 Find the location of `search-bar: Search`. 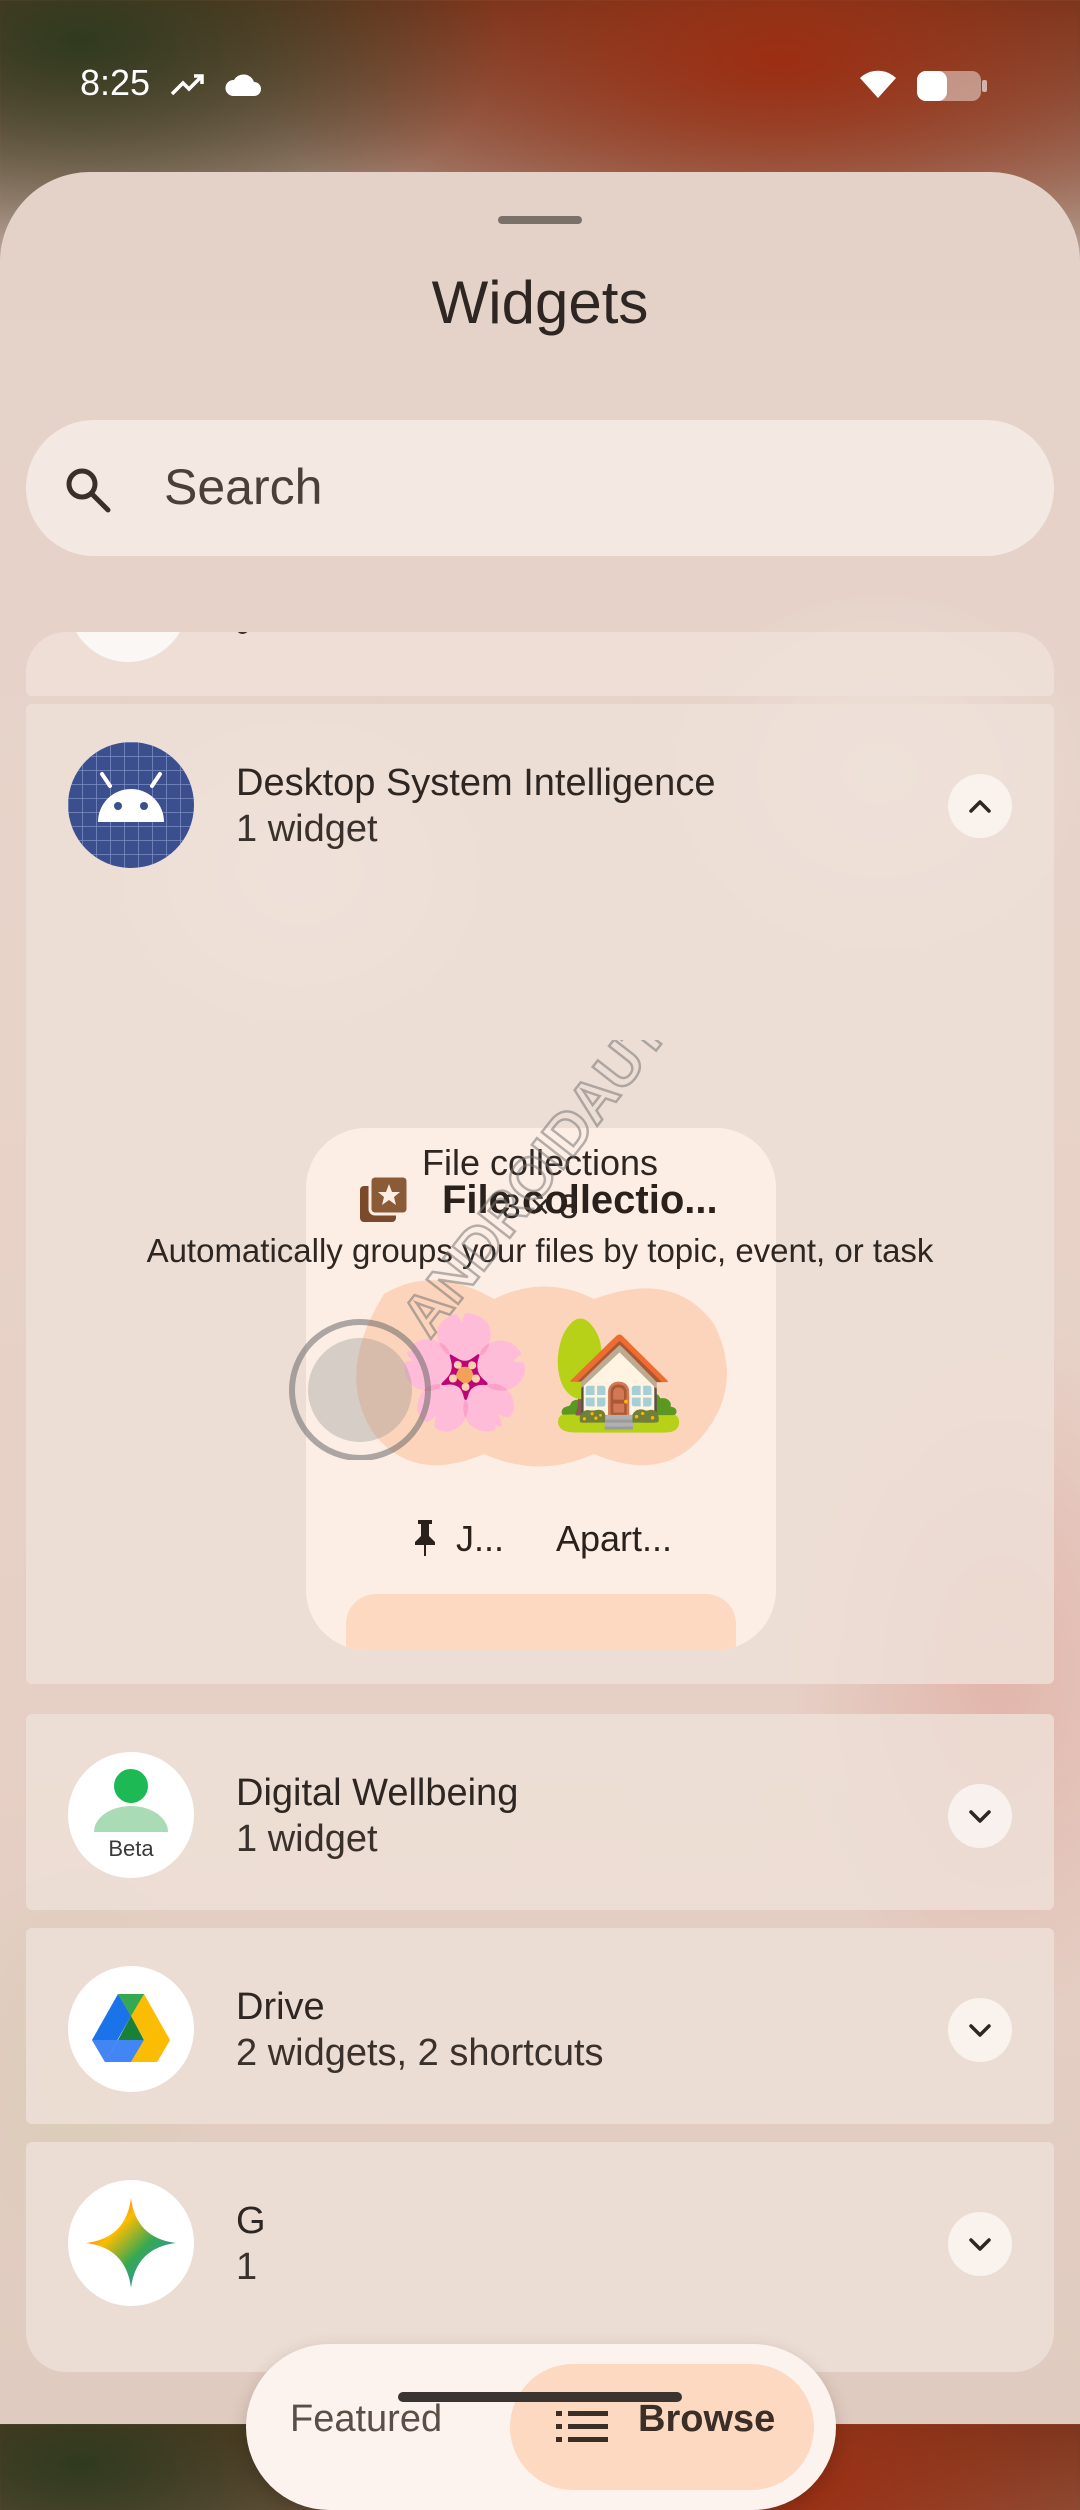

search-bar: Search is located at coordinates (540, 488).